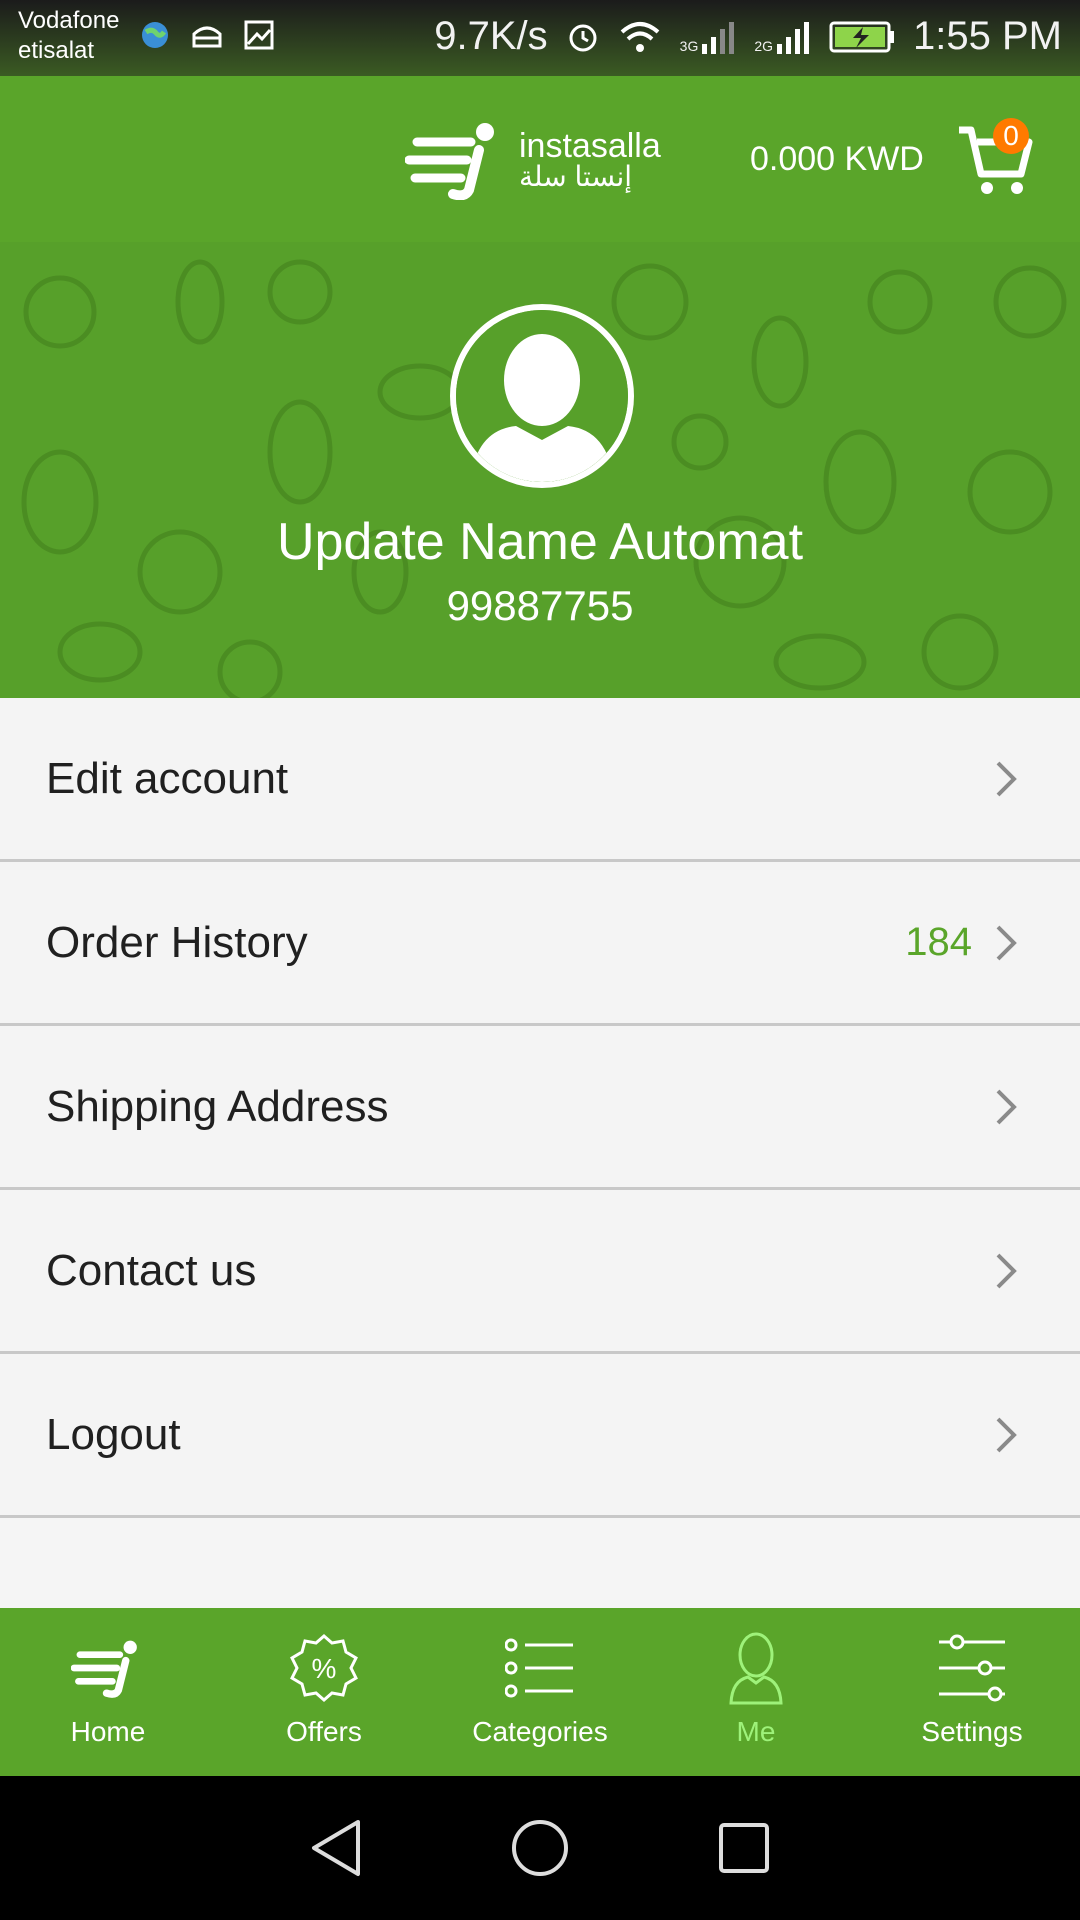  I want to click on status-system: 9.7K/s 3G 2G 1:55 PM, so click(748, 36).